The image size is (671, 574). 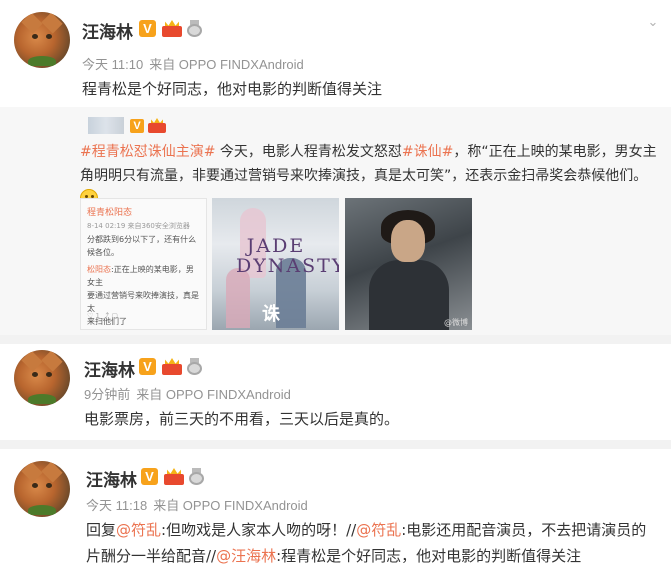 What do you see at coordinates (653, 23) in the screenshot?
I see `chevron-down-icon: ⌄` at bounding box center [653, 23].